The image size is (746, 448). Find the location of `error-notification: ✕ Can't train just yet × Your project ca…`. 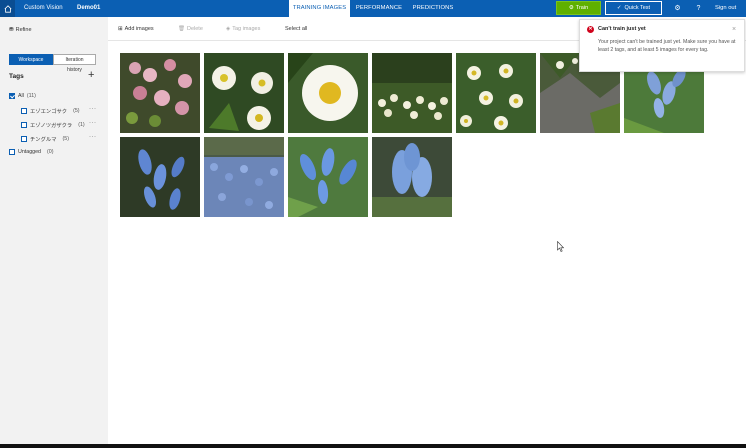

error-notification: ✕ Can't train just yet × Your project ca… is located at coordinates (662, 45).